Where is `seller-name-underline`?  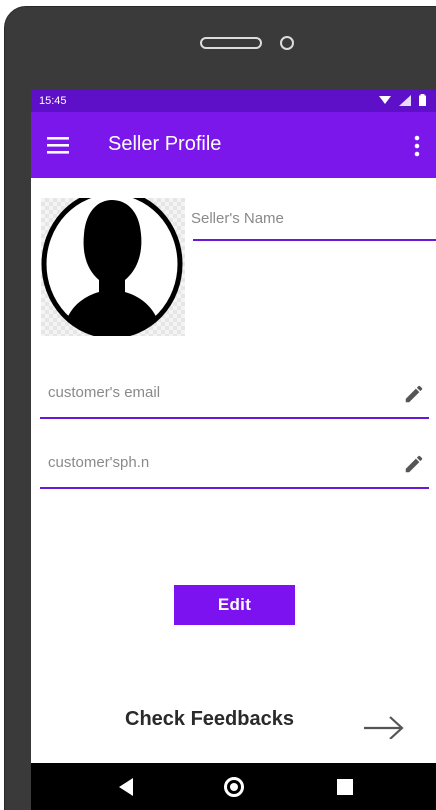 seller-name-underline is located at coordinates (314, 240).